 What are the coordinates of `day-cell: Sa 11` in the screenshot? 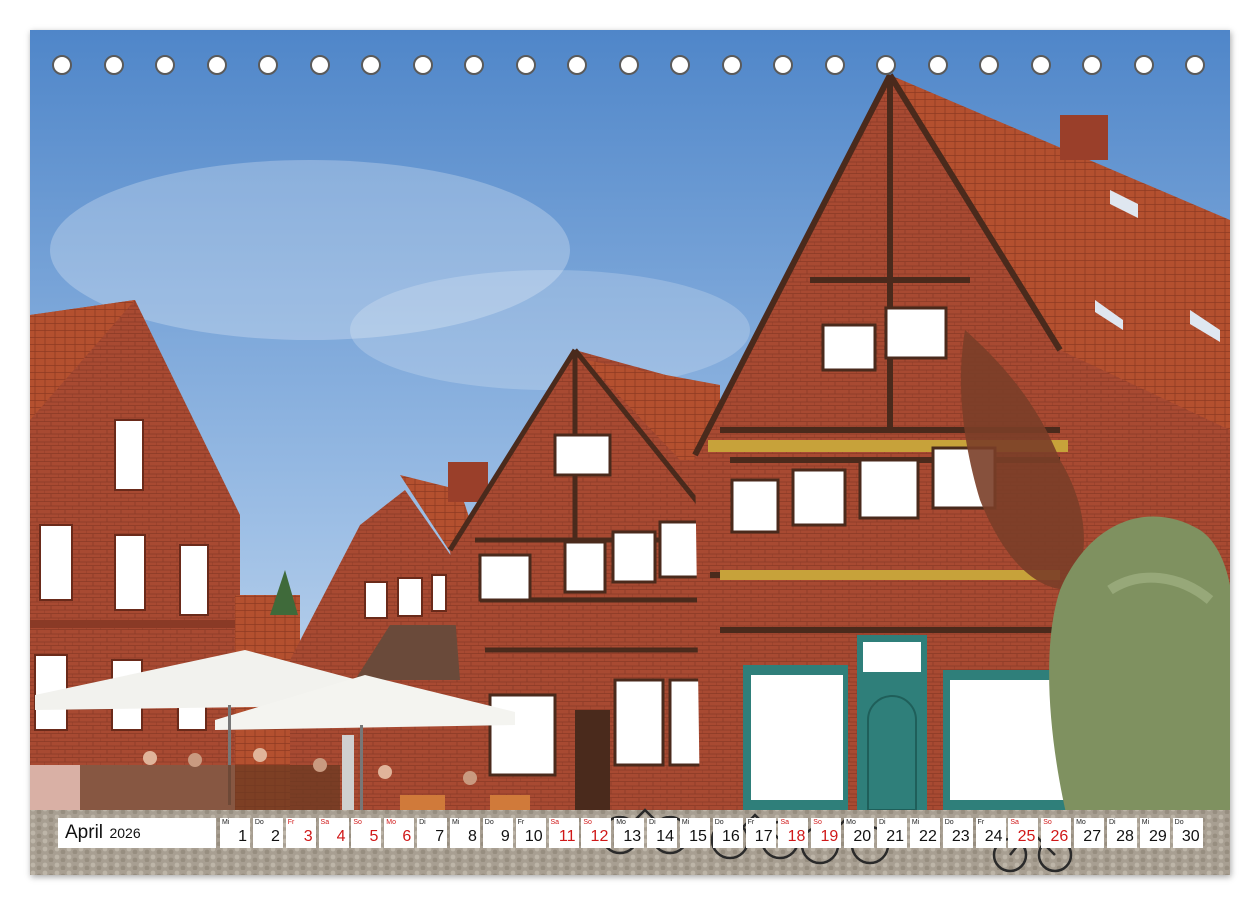 It's located at (563, 833).